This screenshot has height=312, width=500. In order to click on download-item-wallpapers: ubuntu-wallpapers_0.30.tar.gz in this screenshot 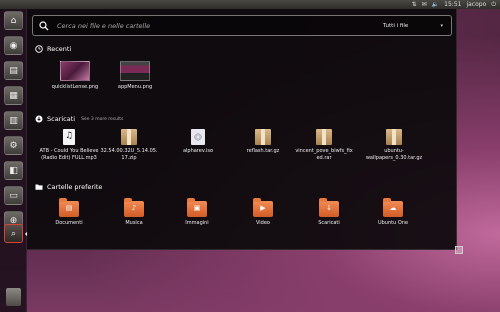, I will do `click(394, 145)`.